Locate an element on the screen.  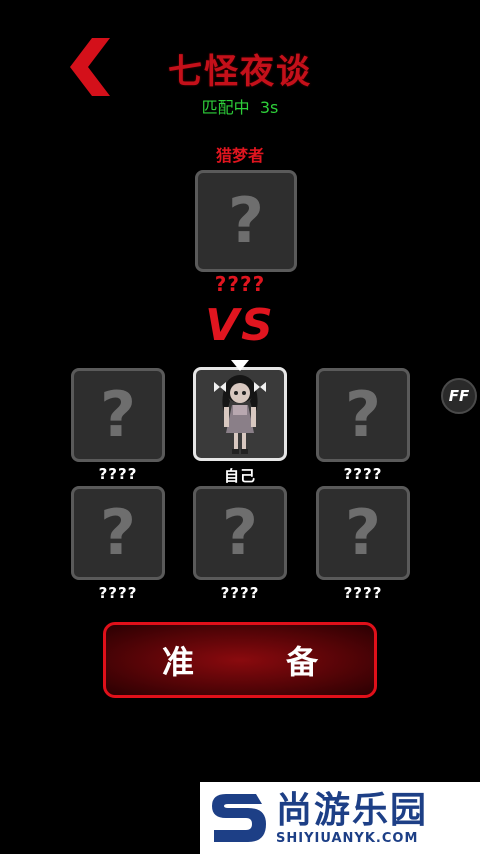
player-name-1: ???? is located at coordinates (118, 474).